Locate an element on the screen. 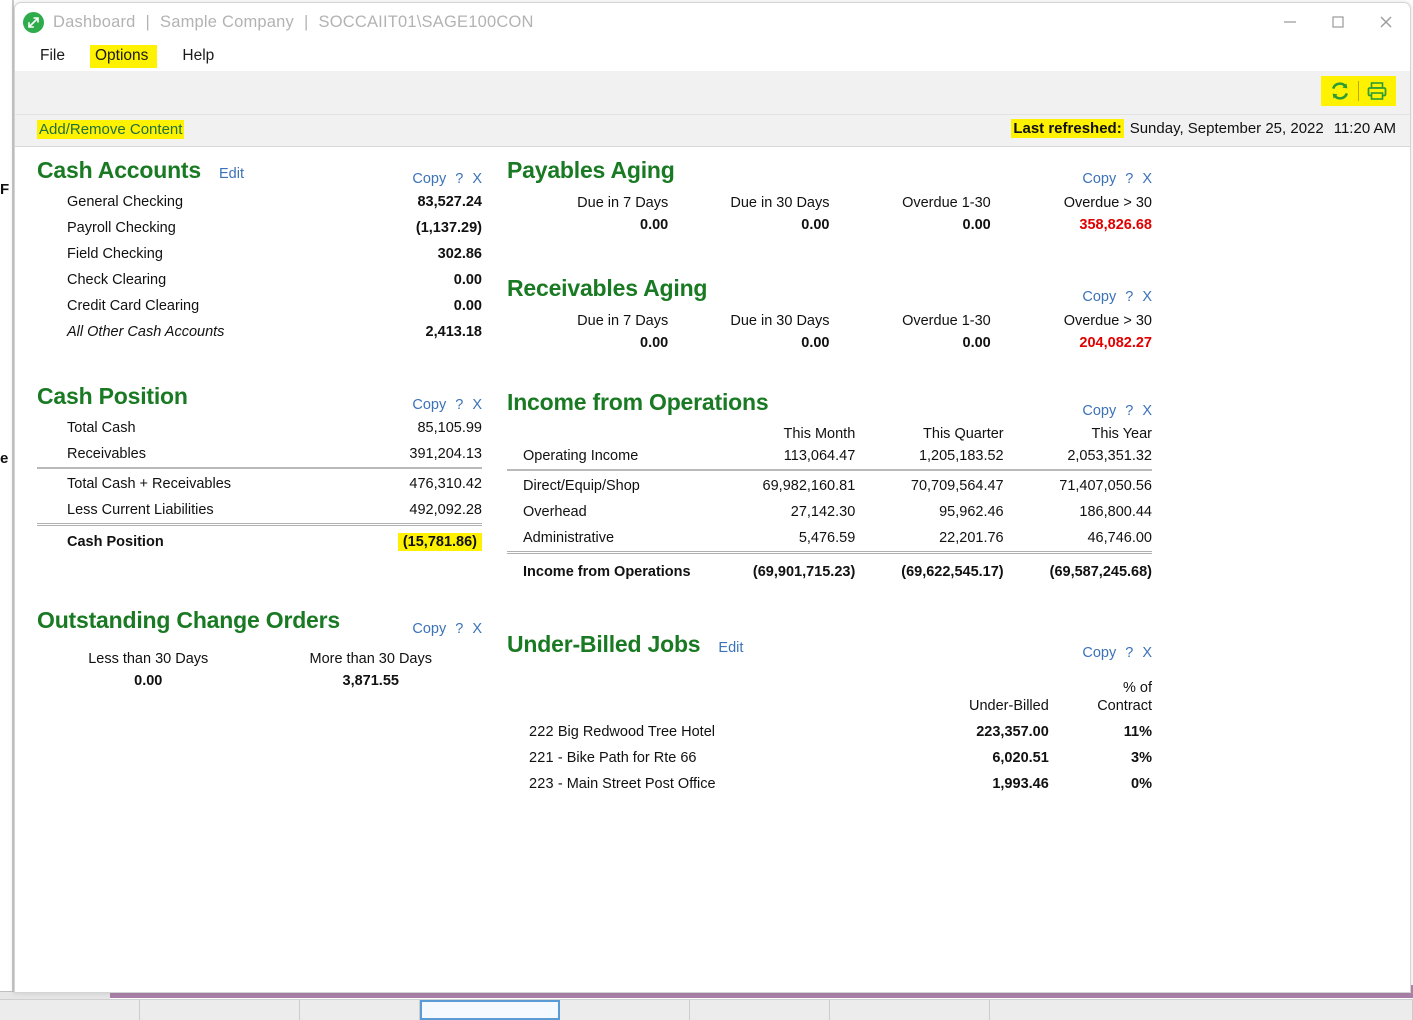  under-billed-close-link: X is located at coordinates (1147, 653).